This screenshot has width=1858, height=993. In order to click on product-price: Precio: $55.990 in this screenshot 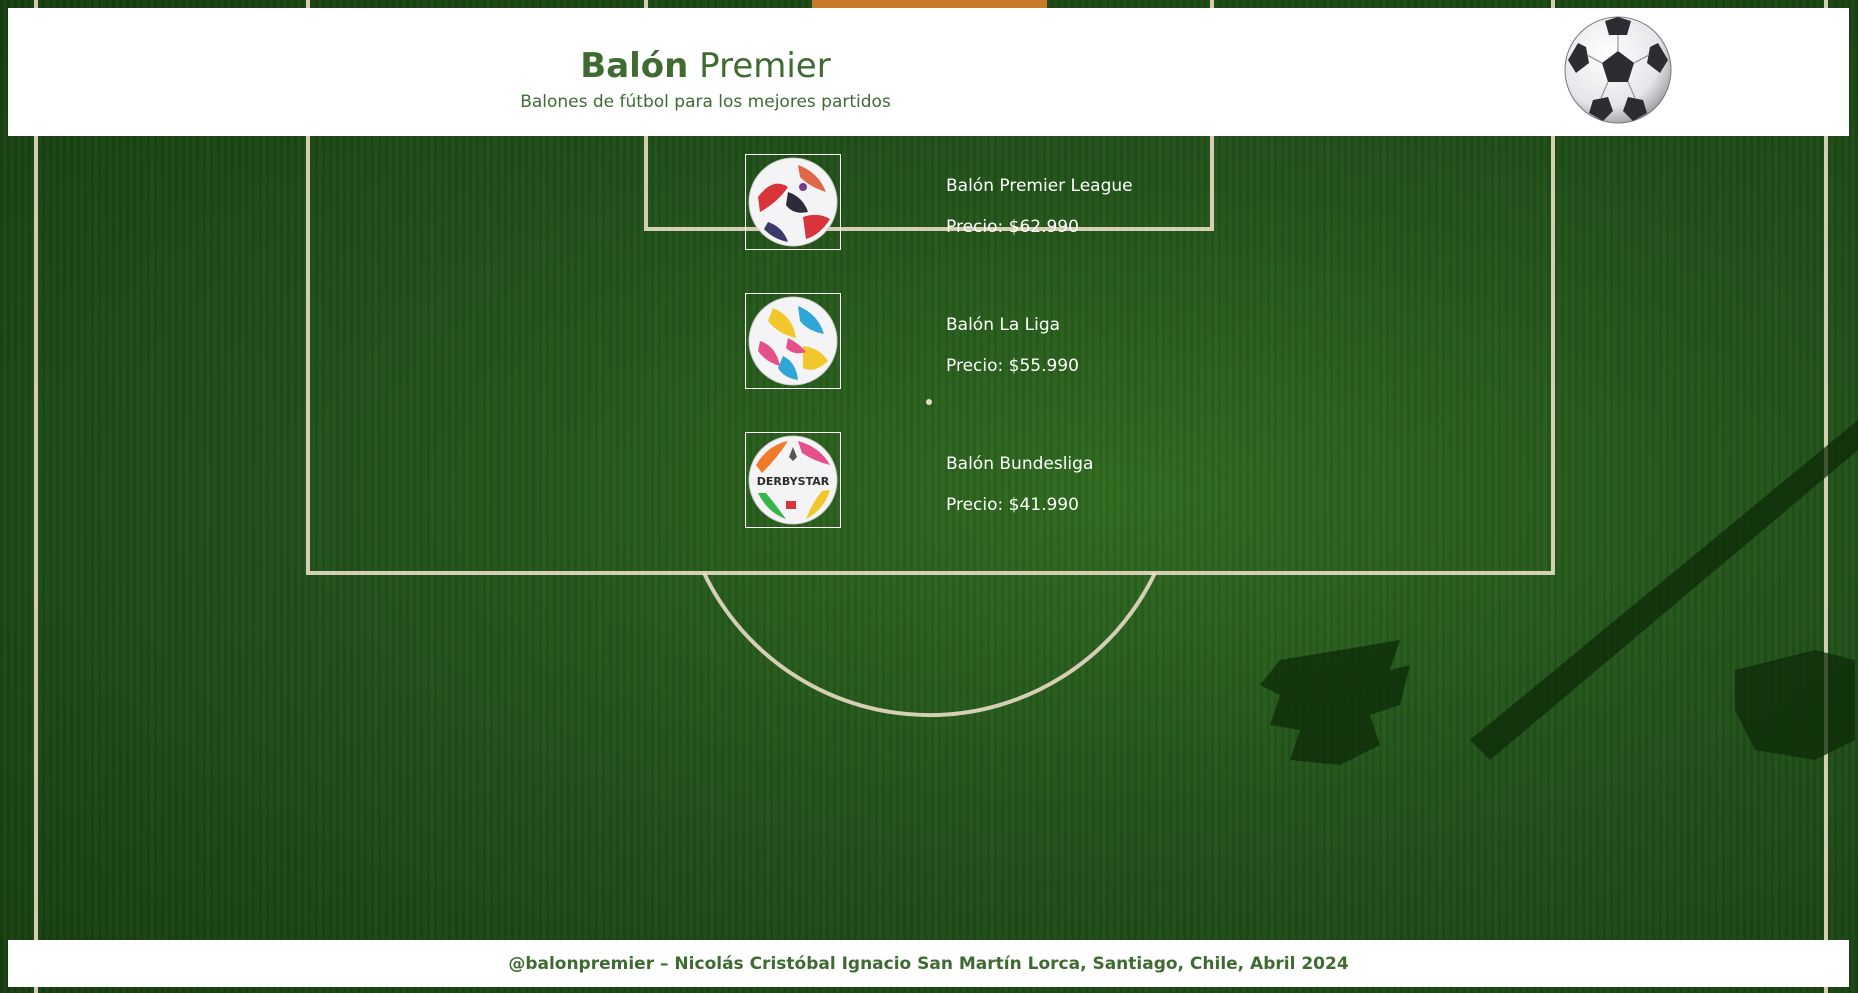, I will do `click(1012, 366)`.